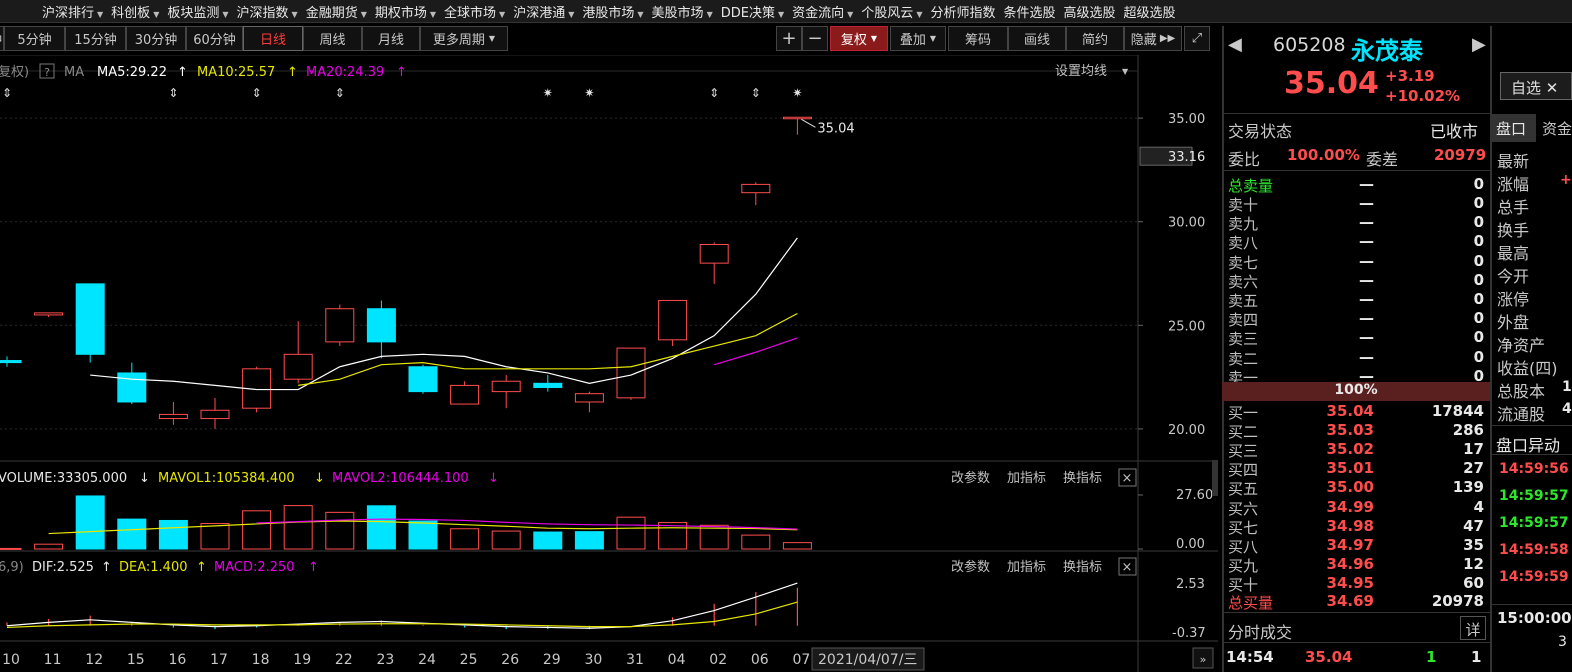 The width and height of the screenshot is (1572, 672). Describe the element at coordinates (1356, 390) in the screenshot. I see `ratio-text: 100%` at that location.